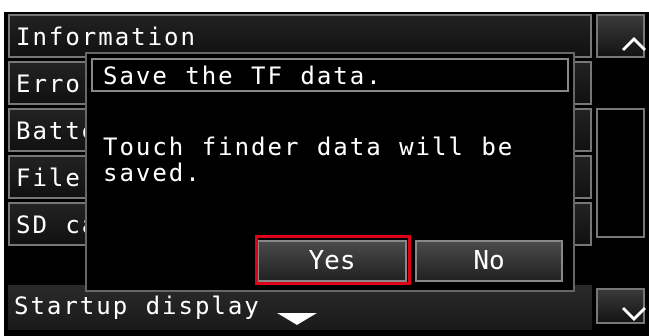  Describe the element at coordinates (106, 37) in the screenshot. I see `menu-item-label: Information` at that location.